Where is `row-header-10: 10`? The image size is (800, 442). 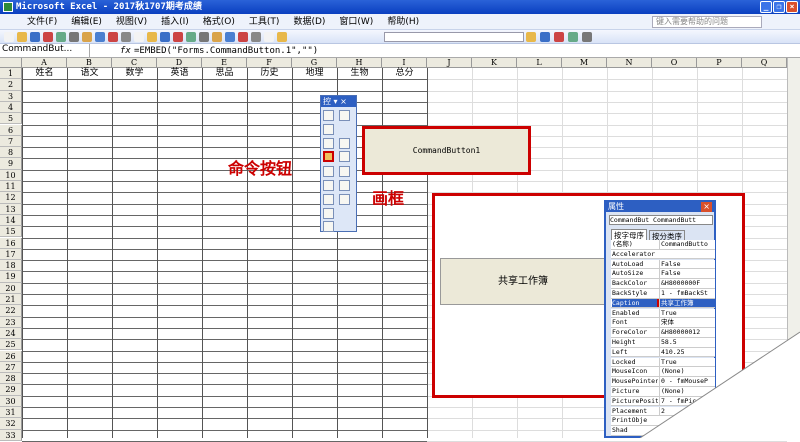
row-header-10: 10 is located at coordinates (11, 175).